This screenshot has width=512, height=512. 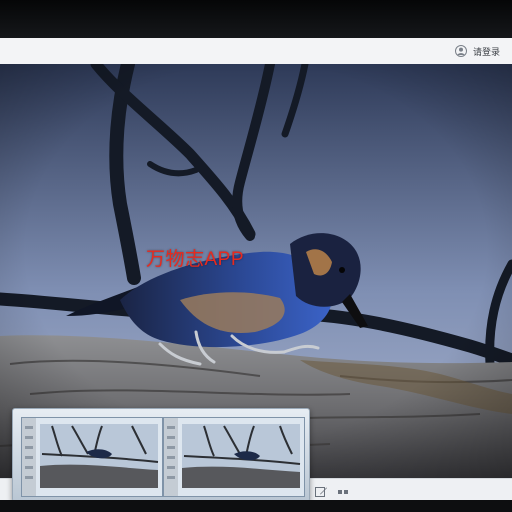 I want to click on login-link: 请登录, so click(x=486, y=51).